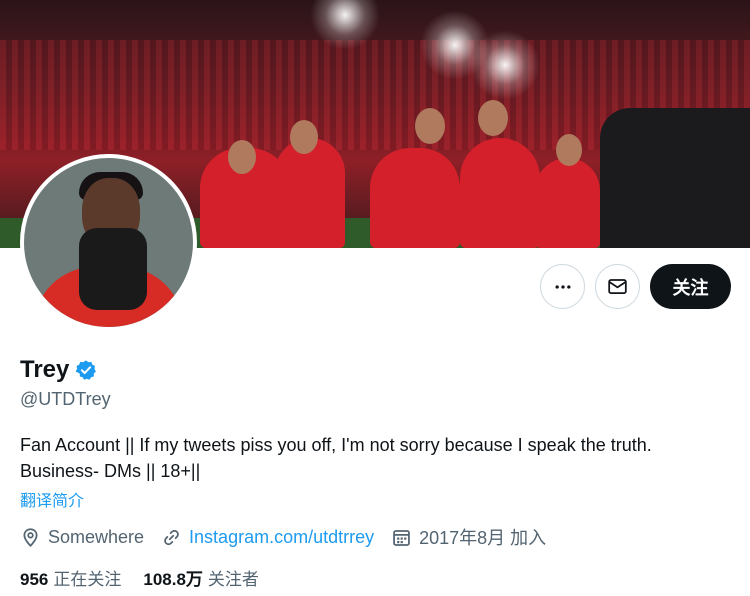 The image size is (750, 596). What do you see at coordinates (52, 499) in the screenshot?
I see `translate-bio-link: 翻译简介` at bounding box center [52, 499].